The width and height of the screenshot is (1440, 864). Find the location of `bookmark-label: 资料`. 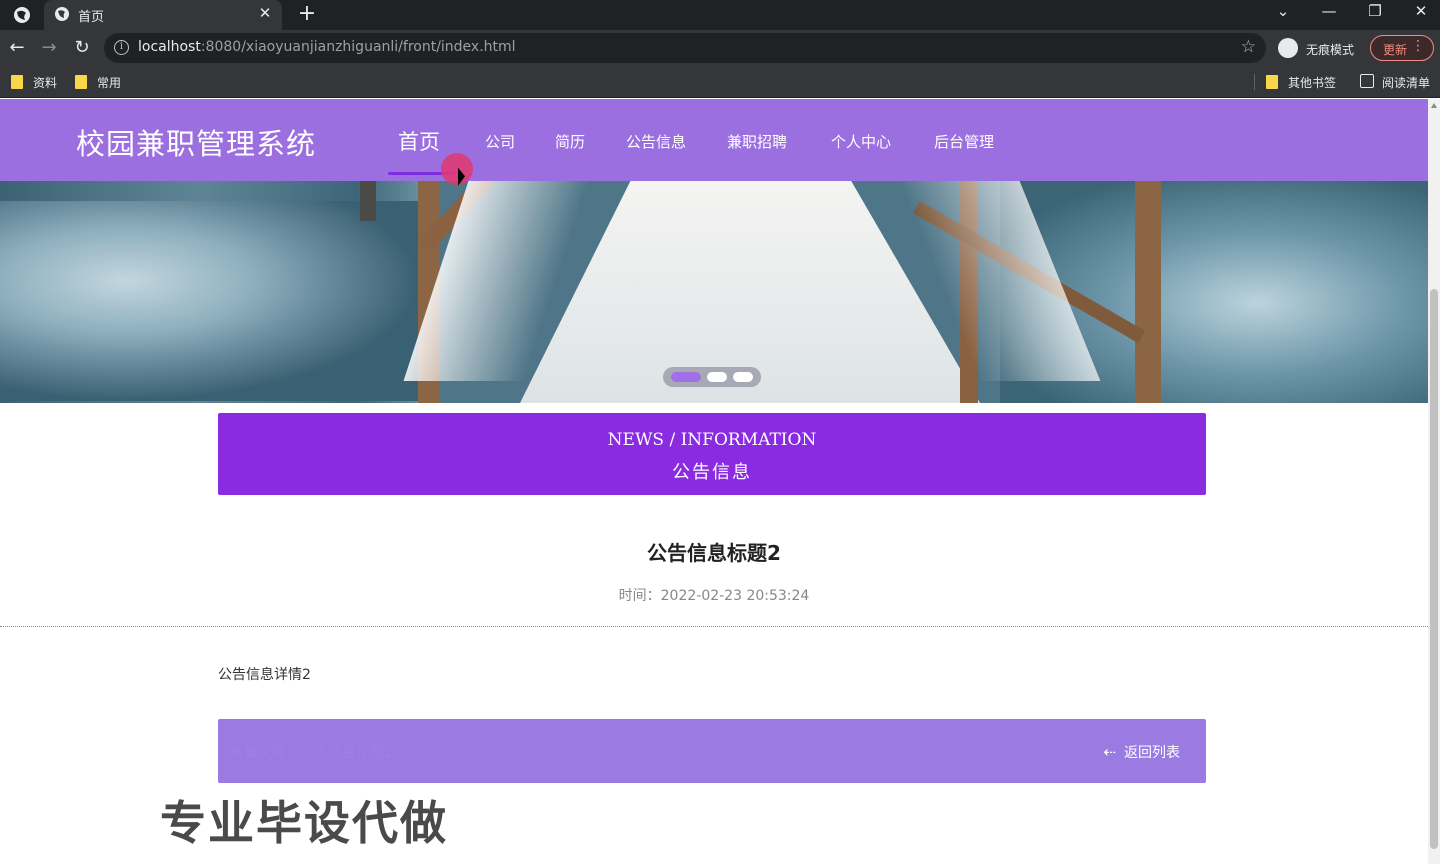

bookmark-label: 资料 is located at coordinates (45, 83).